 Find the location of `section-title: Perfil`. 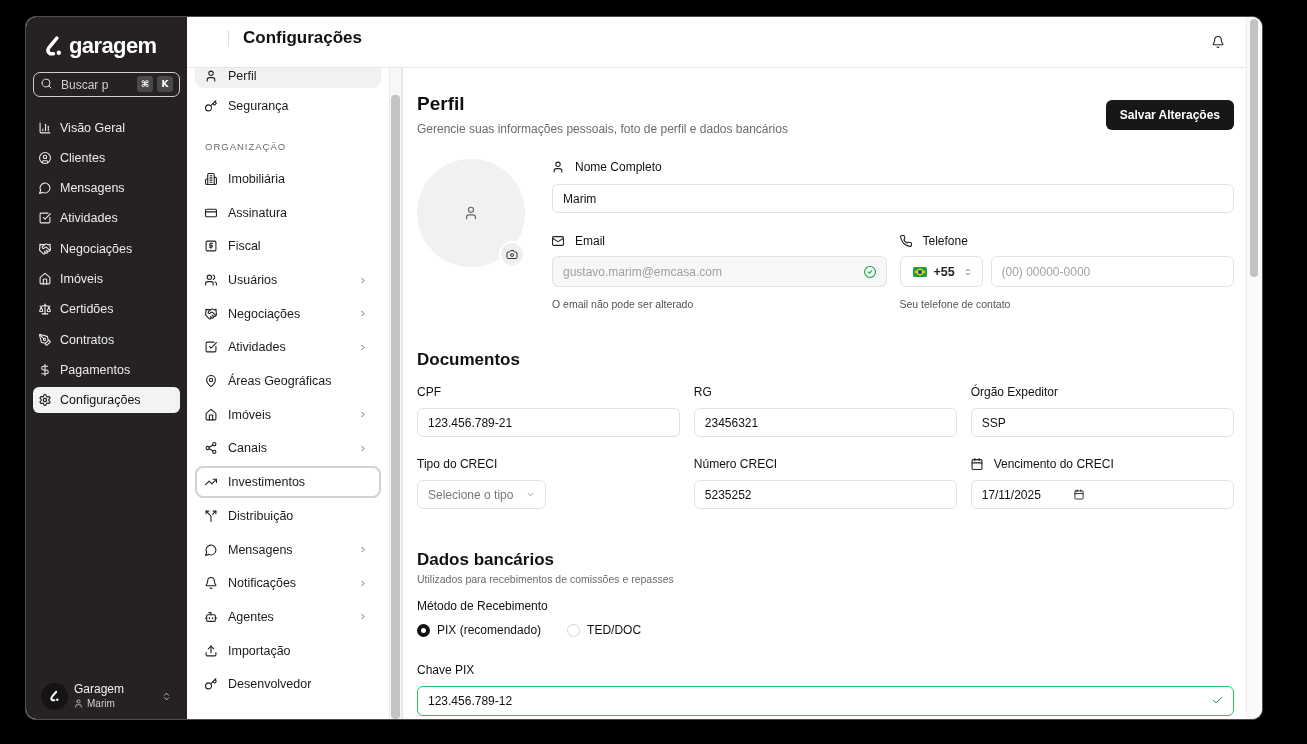

section-title: Perfil is located at coordinates (441, 104).